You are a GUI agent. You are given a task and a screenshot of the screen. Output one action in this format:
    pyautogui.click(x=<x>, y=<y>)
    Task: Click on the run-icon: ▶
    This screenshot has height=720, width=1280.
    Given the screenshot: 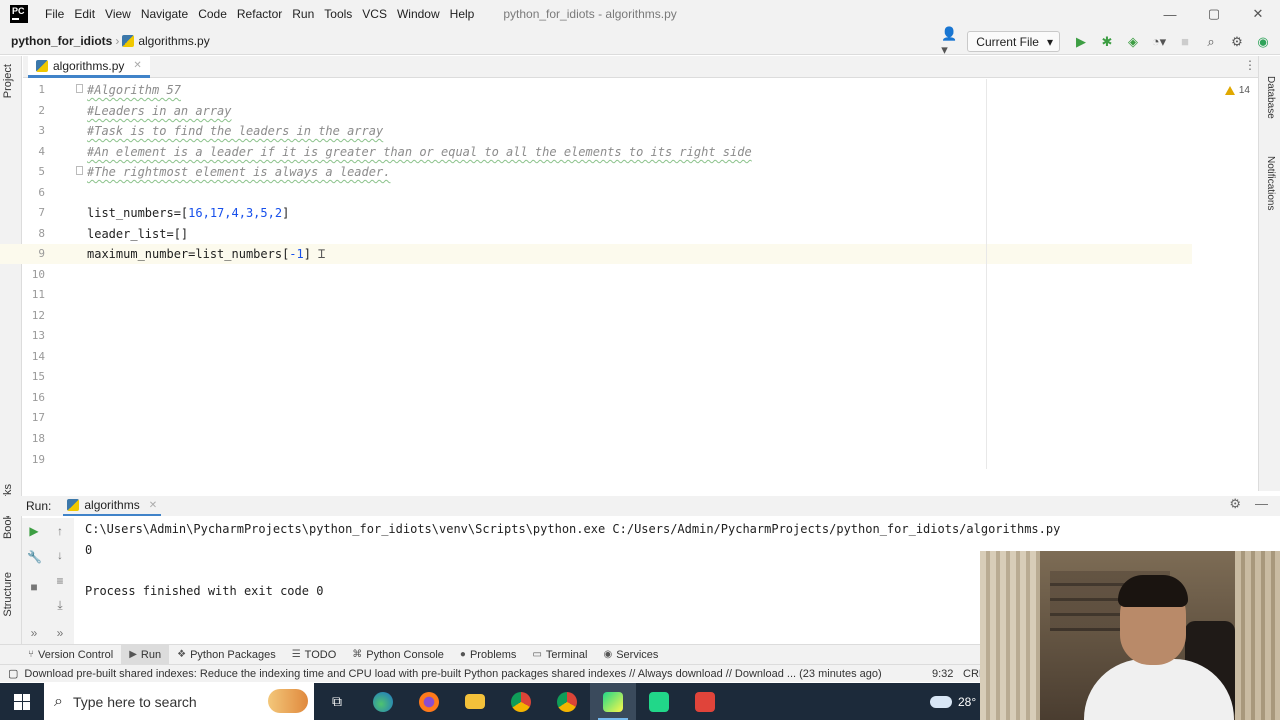 What is the action you would take?
    pyautogui.click(x=1081, y=42)
    